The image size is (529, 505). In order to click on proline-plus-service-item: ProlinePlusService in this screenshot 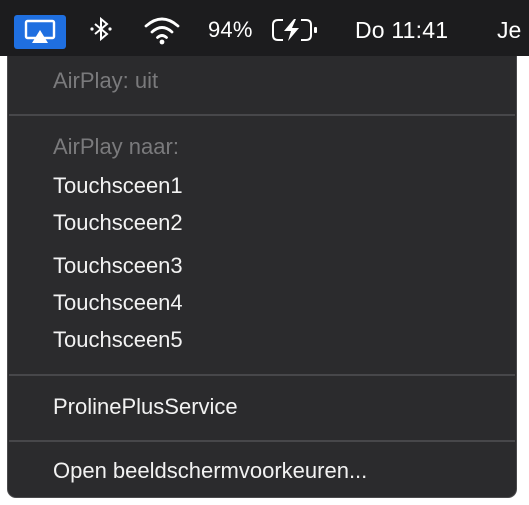, I will do `click(145, 407)`.